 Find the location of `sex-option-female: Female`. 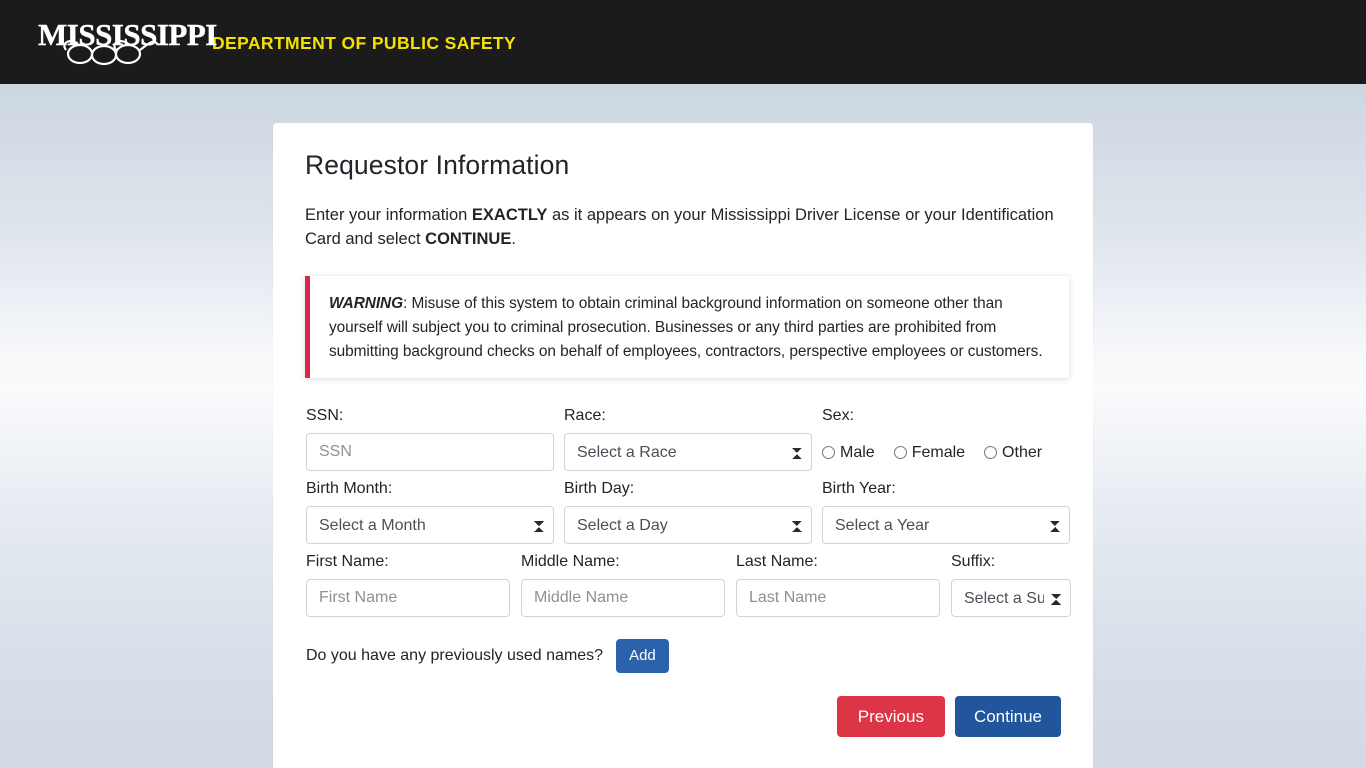

sex-option-female: Female is located at coordinates (929, 452).